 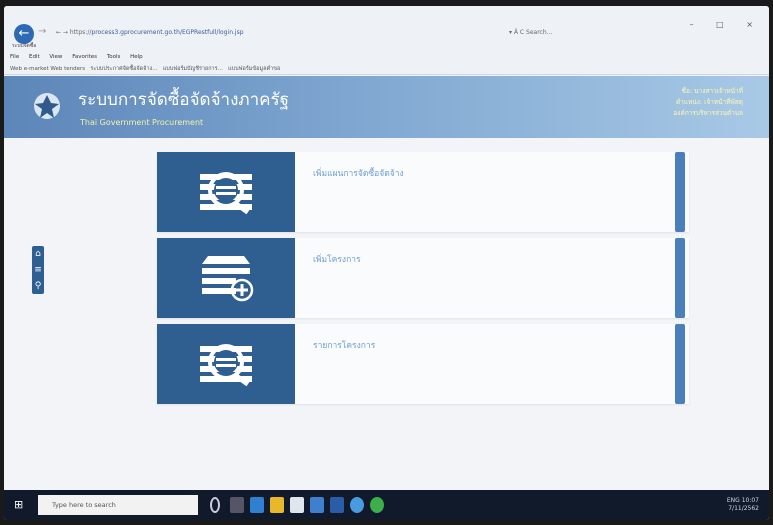 What do you see at coordinates (55, 57) in the screenshot?
I see `menu-view: View` at bounding box center [55, 57].